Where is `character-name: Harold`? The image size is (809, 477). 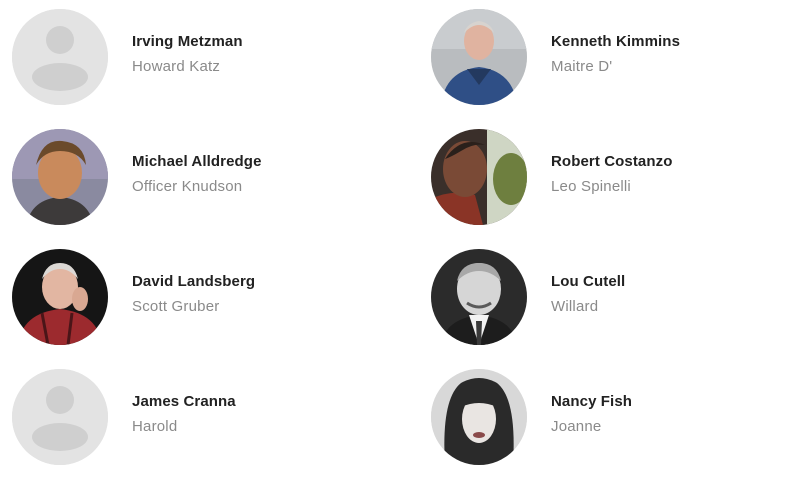 character-name: Harold is located at coordinates (155, 426).